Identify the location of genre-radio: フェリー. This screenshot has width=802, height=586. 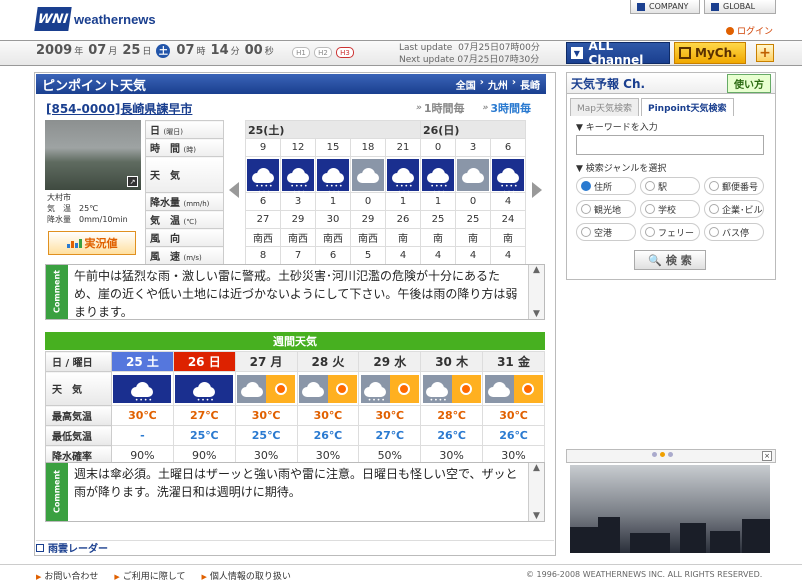
(670, 232).